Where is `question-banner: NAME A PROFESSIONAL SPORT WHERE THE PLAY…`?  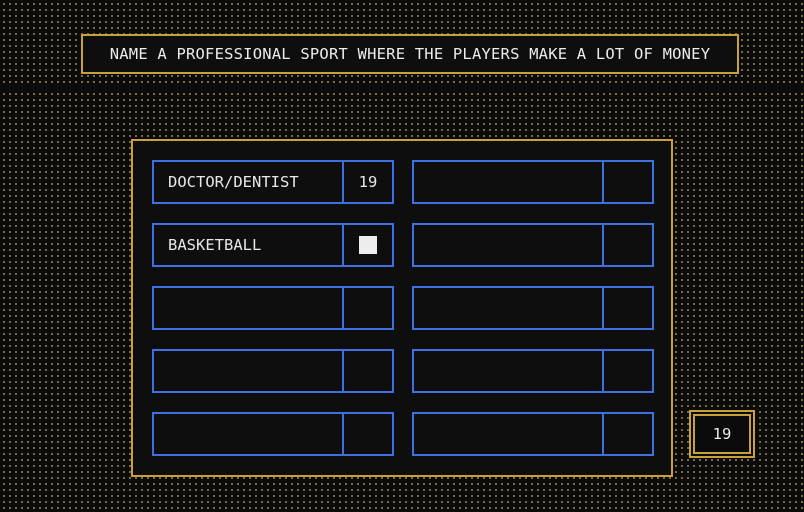 question-banner: NAME A PROFESSIONAL SPORT WHERE THE PLAY… is located at coordinates (410, 54).